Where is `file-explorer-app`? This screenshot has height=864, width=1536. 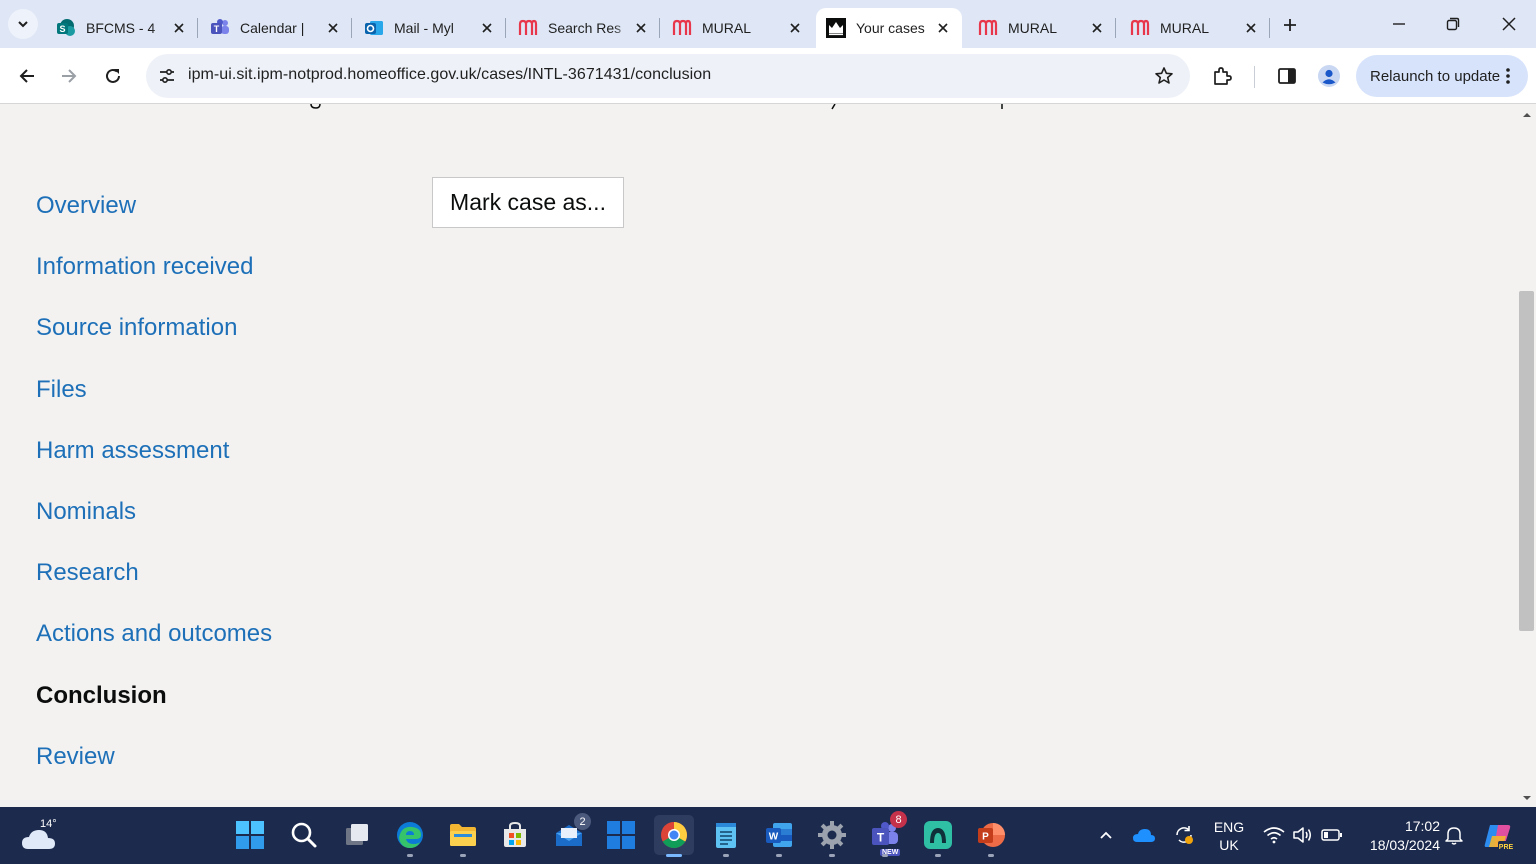 file-explorer-app is located at coordinates (463, 836).